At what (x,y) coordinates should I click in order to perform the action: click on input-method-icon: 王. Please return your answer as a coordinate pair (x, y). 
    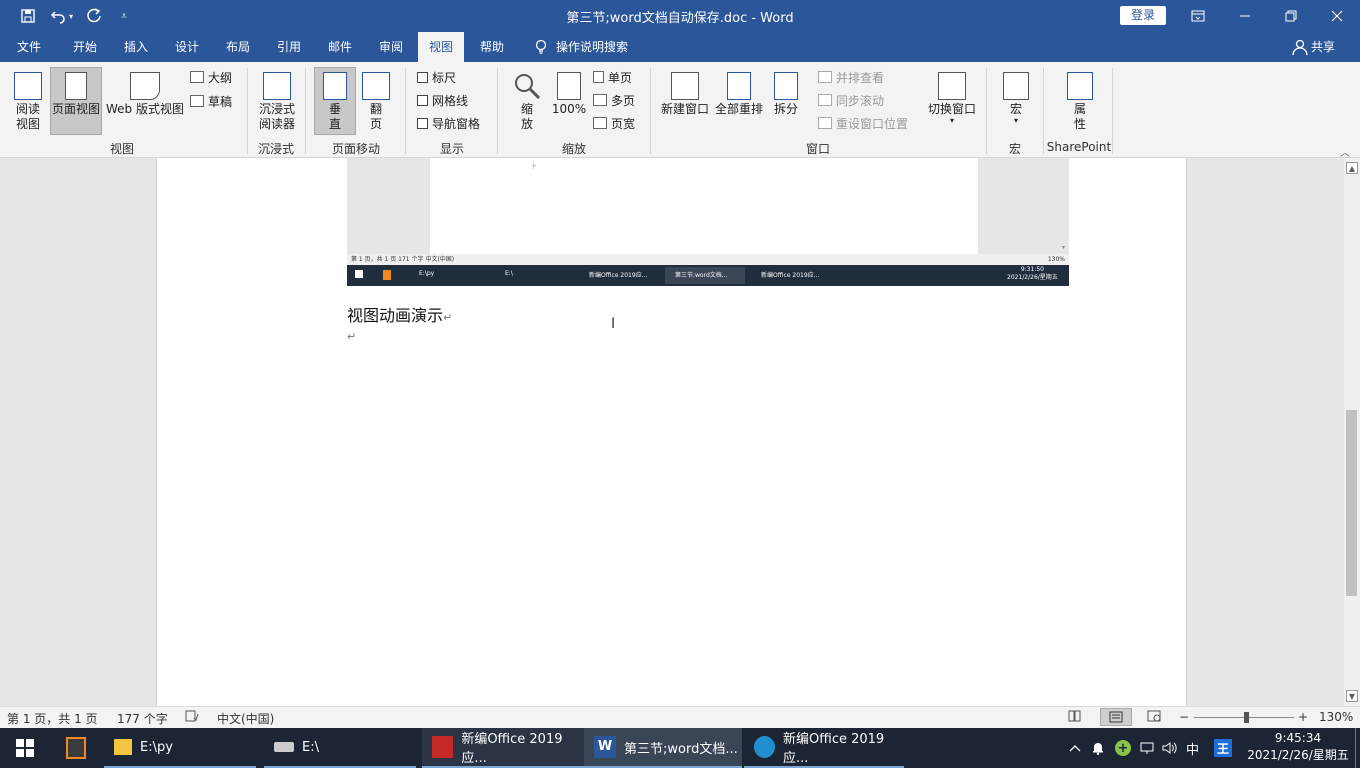
    Looking at the image, I should click on (1223, 748).